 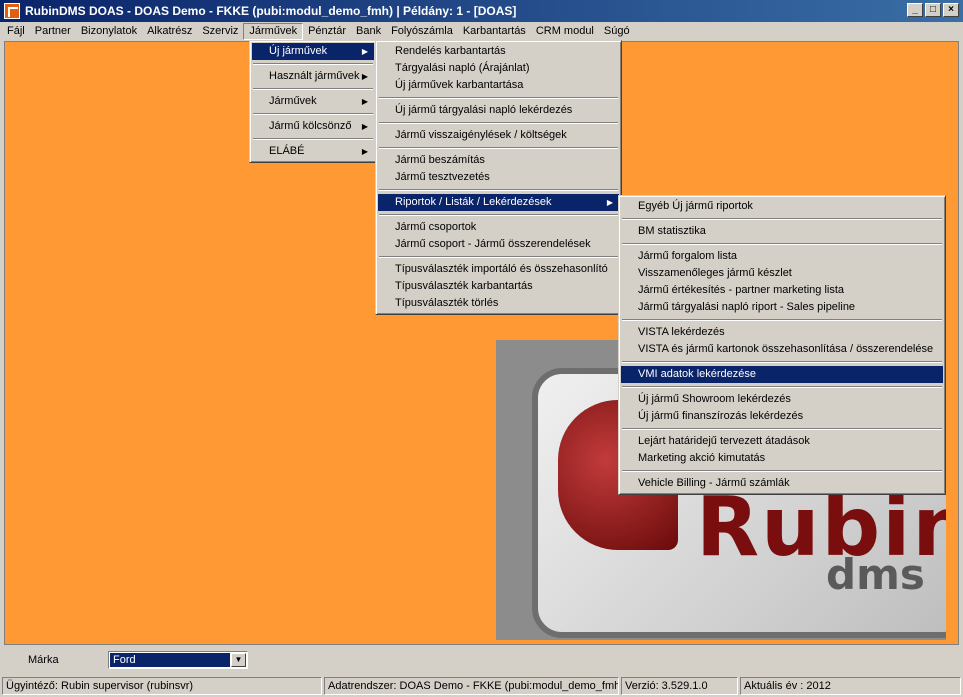 What do you see at coordinates (915, 10) in the screenshot?
I see `minimize-button: _` at bounding box center [915, 10].